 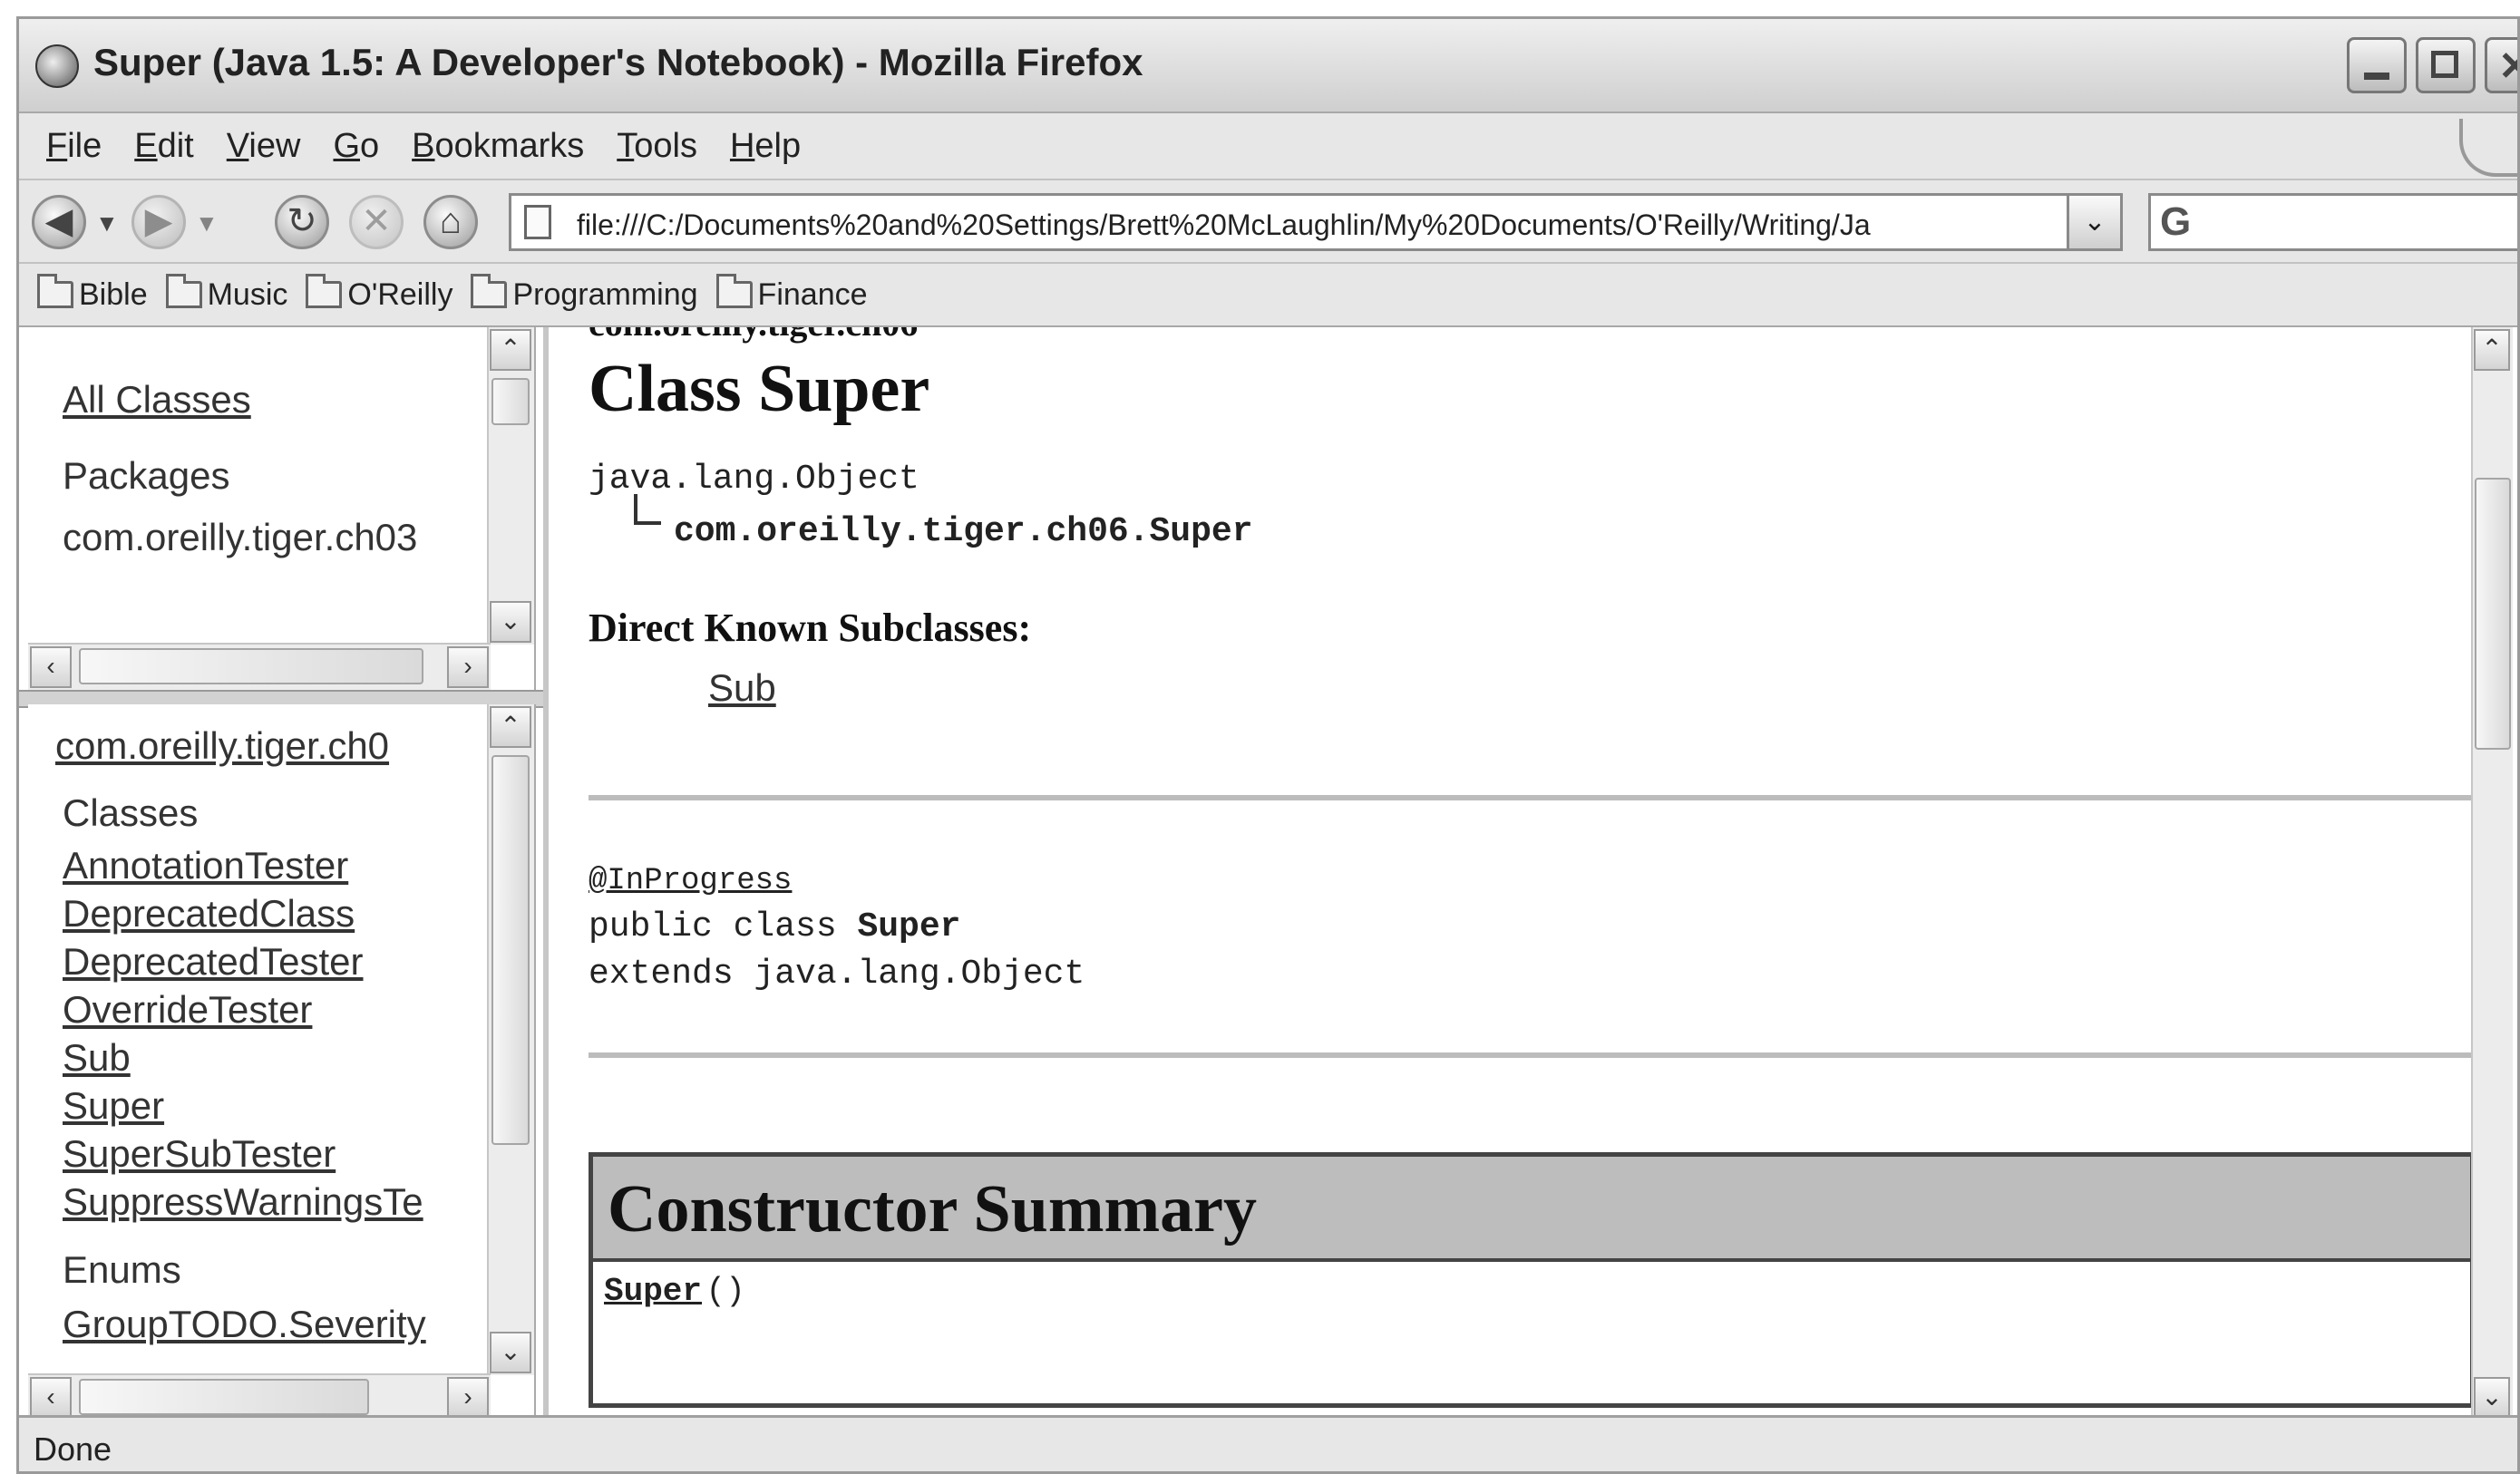 I want to click on bookmarks-toolbar: Bible Music O'Reilly Programming Finance, so click(x=1268, y=295).